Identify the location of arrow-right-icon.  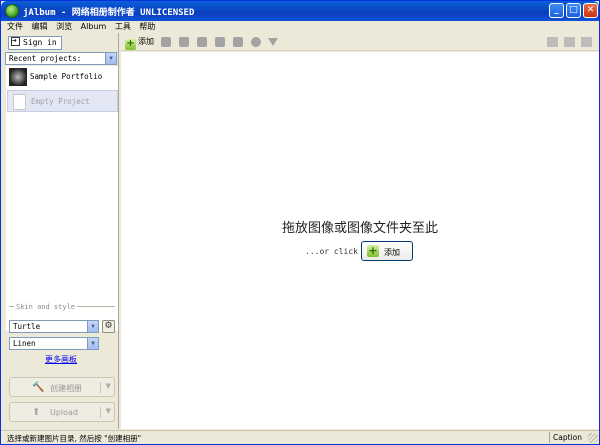
(238, 42).